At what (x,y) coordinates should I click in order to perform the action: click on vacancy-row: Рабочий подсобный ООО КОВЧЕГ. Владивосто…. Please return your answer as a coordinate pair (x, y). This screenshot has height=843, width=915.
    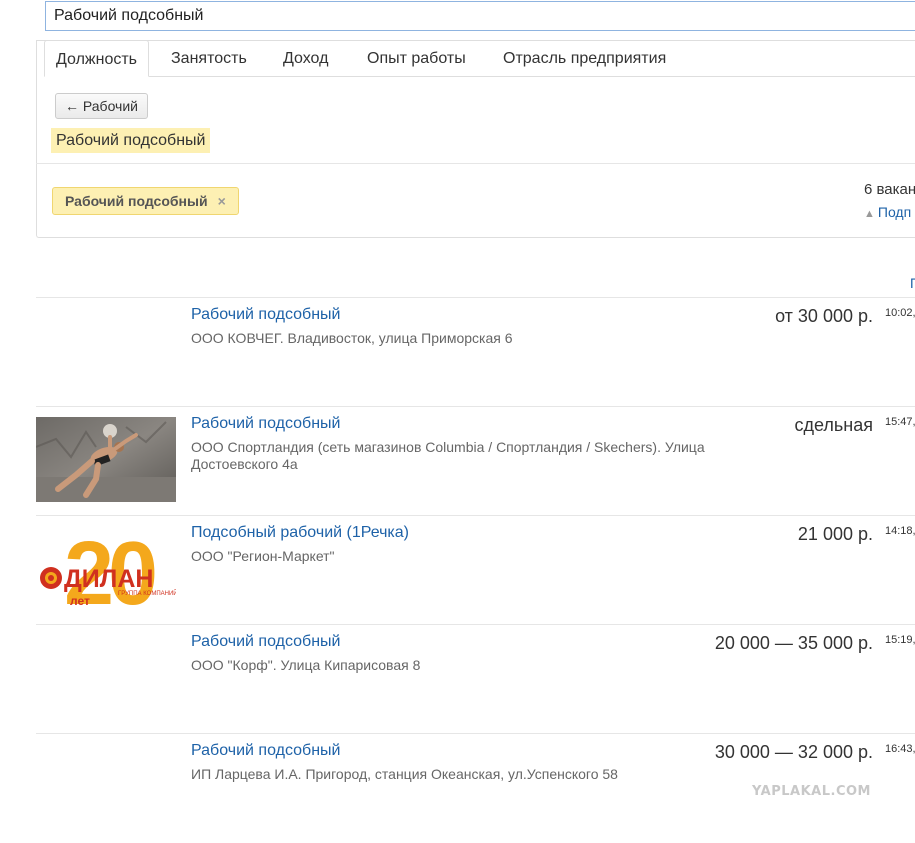
    Looking at the image, I should click on (475, 352).